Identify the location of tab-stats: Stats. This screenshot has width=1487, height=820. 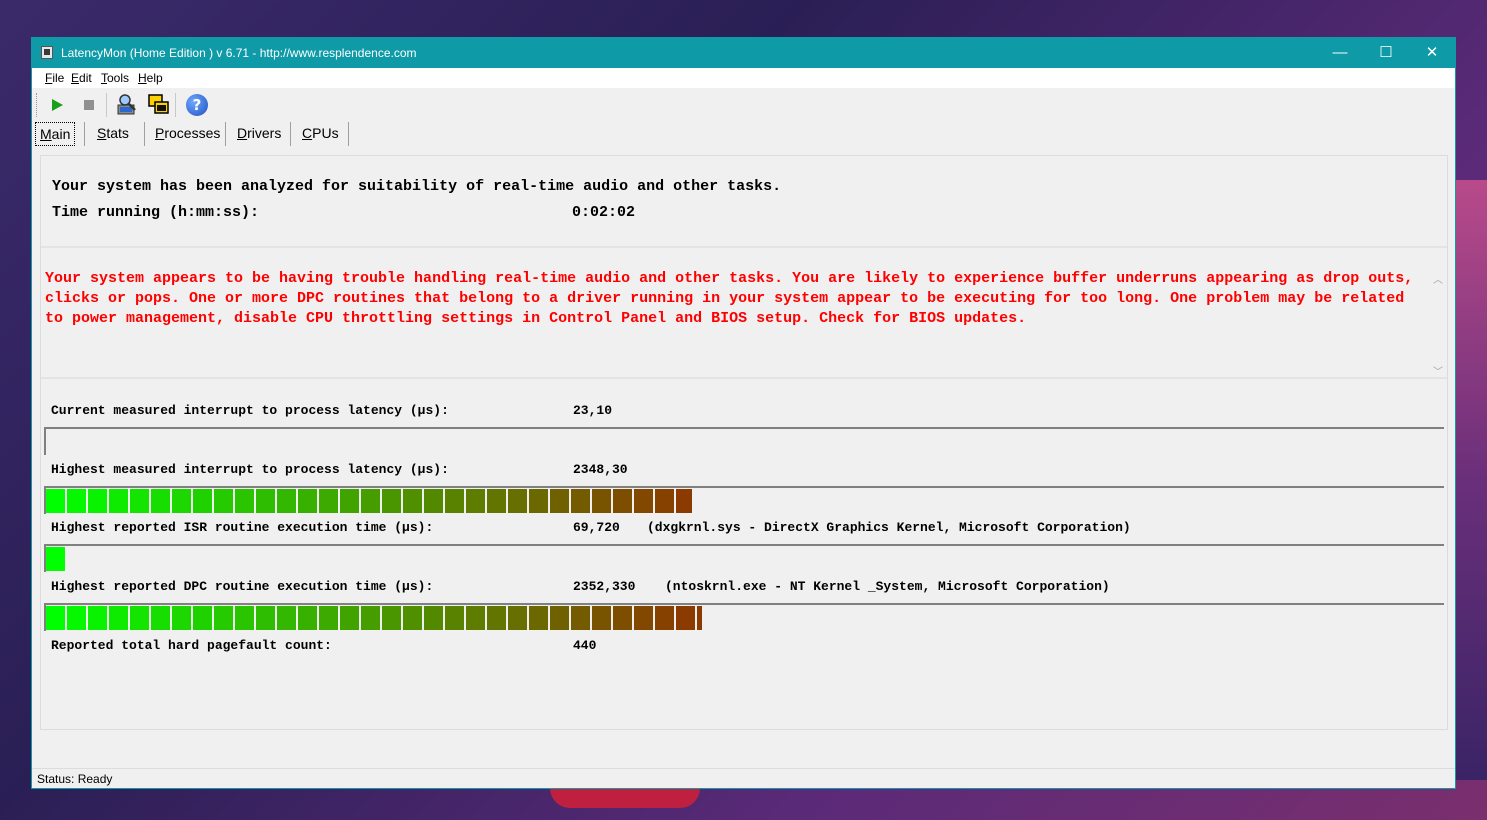
(113, 134).